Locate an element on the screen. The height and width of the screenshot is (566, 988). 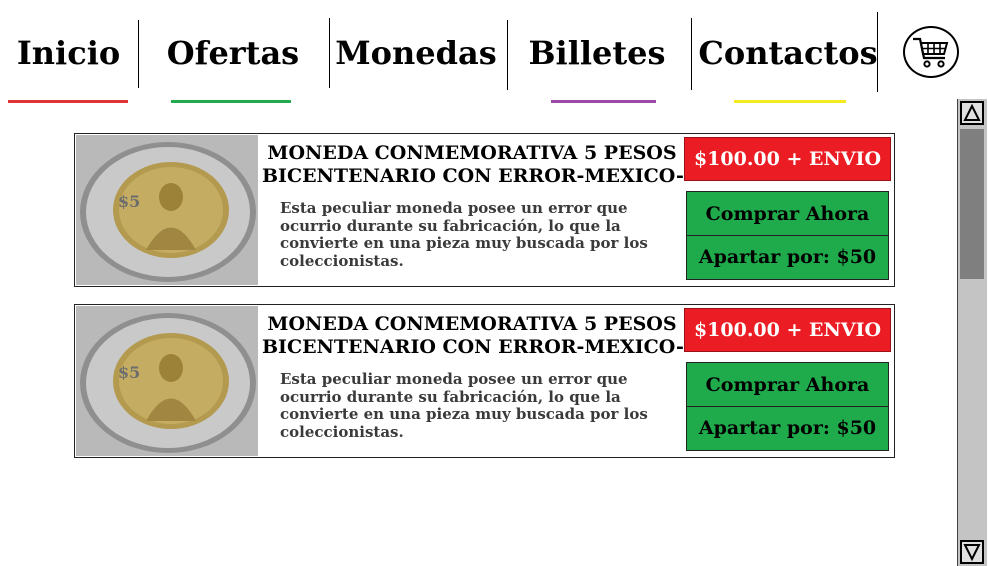
cart-button is located at coordinates (931, 52).